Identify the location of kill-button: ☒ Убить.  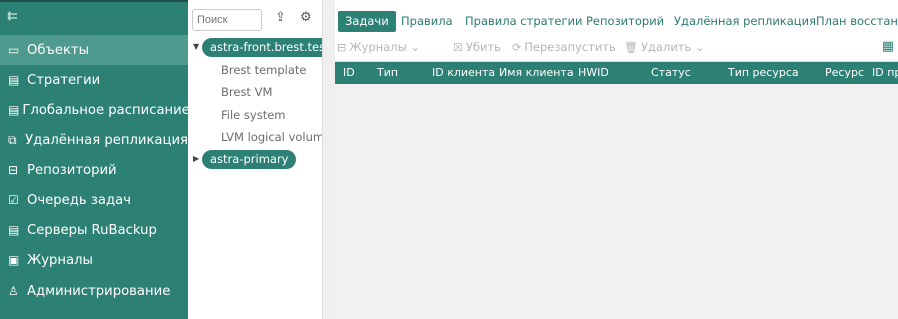
(477, 47).